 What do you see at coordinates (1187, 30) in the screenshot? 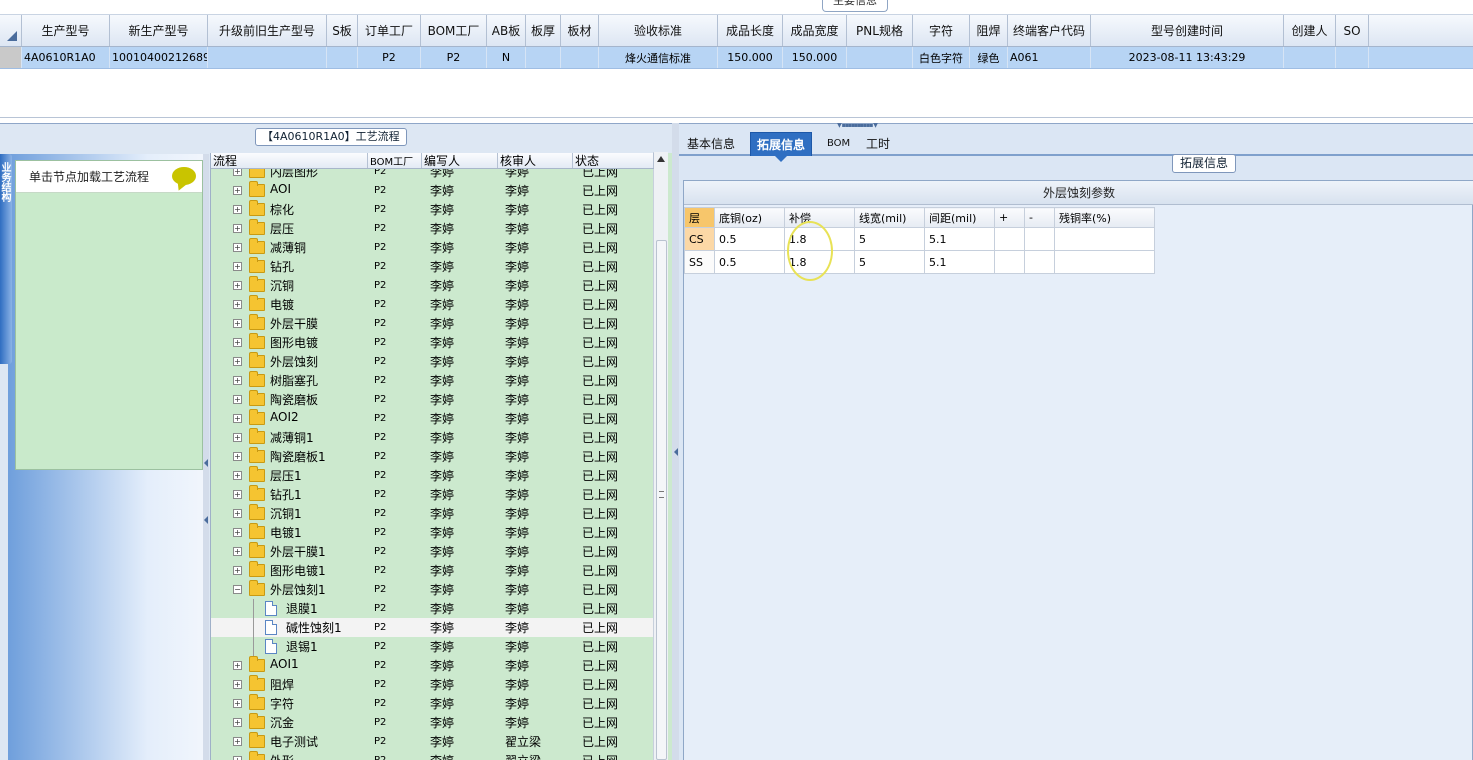
I see `column-header-16: 型号创建时间` at bounding box center [1187, 30].